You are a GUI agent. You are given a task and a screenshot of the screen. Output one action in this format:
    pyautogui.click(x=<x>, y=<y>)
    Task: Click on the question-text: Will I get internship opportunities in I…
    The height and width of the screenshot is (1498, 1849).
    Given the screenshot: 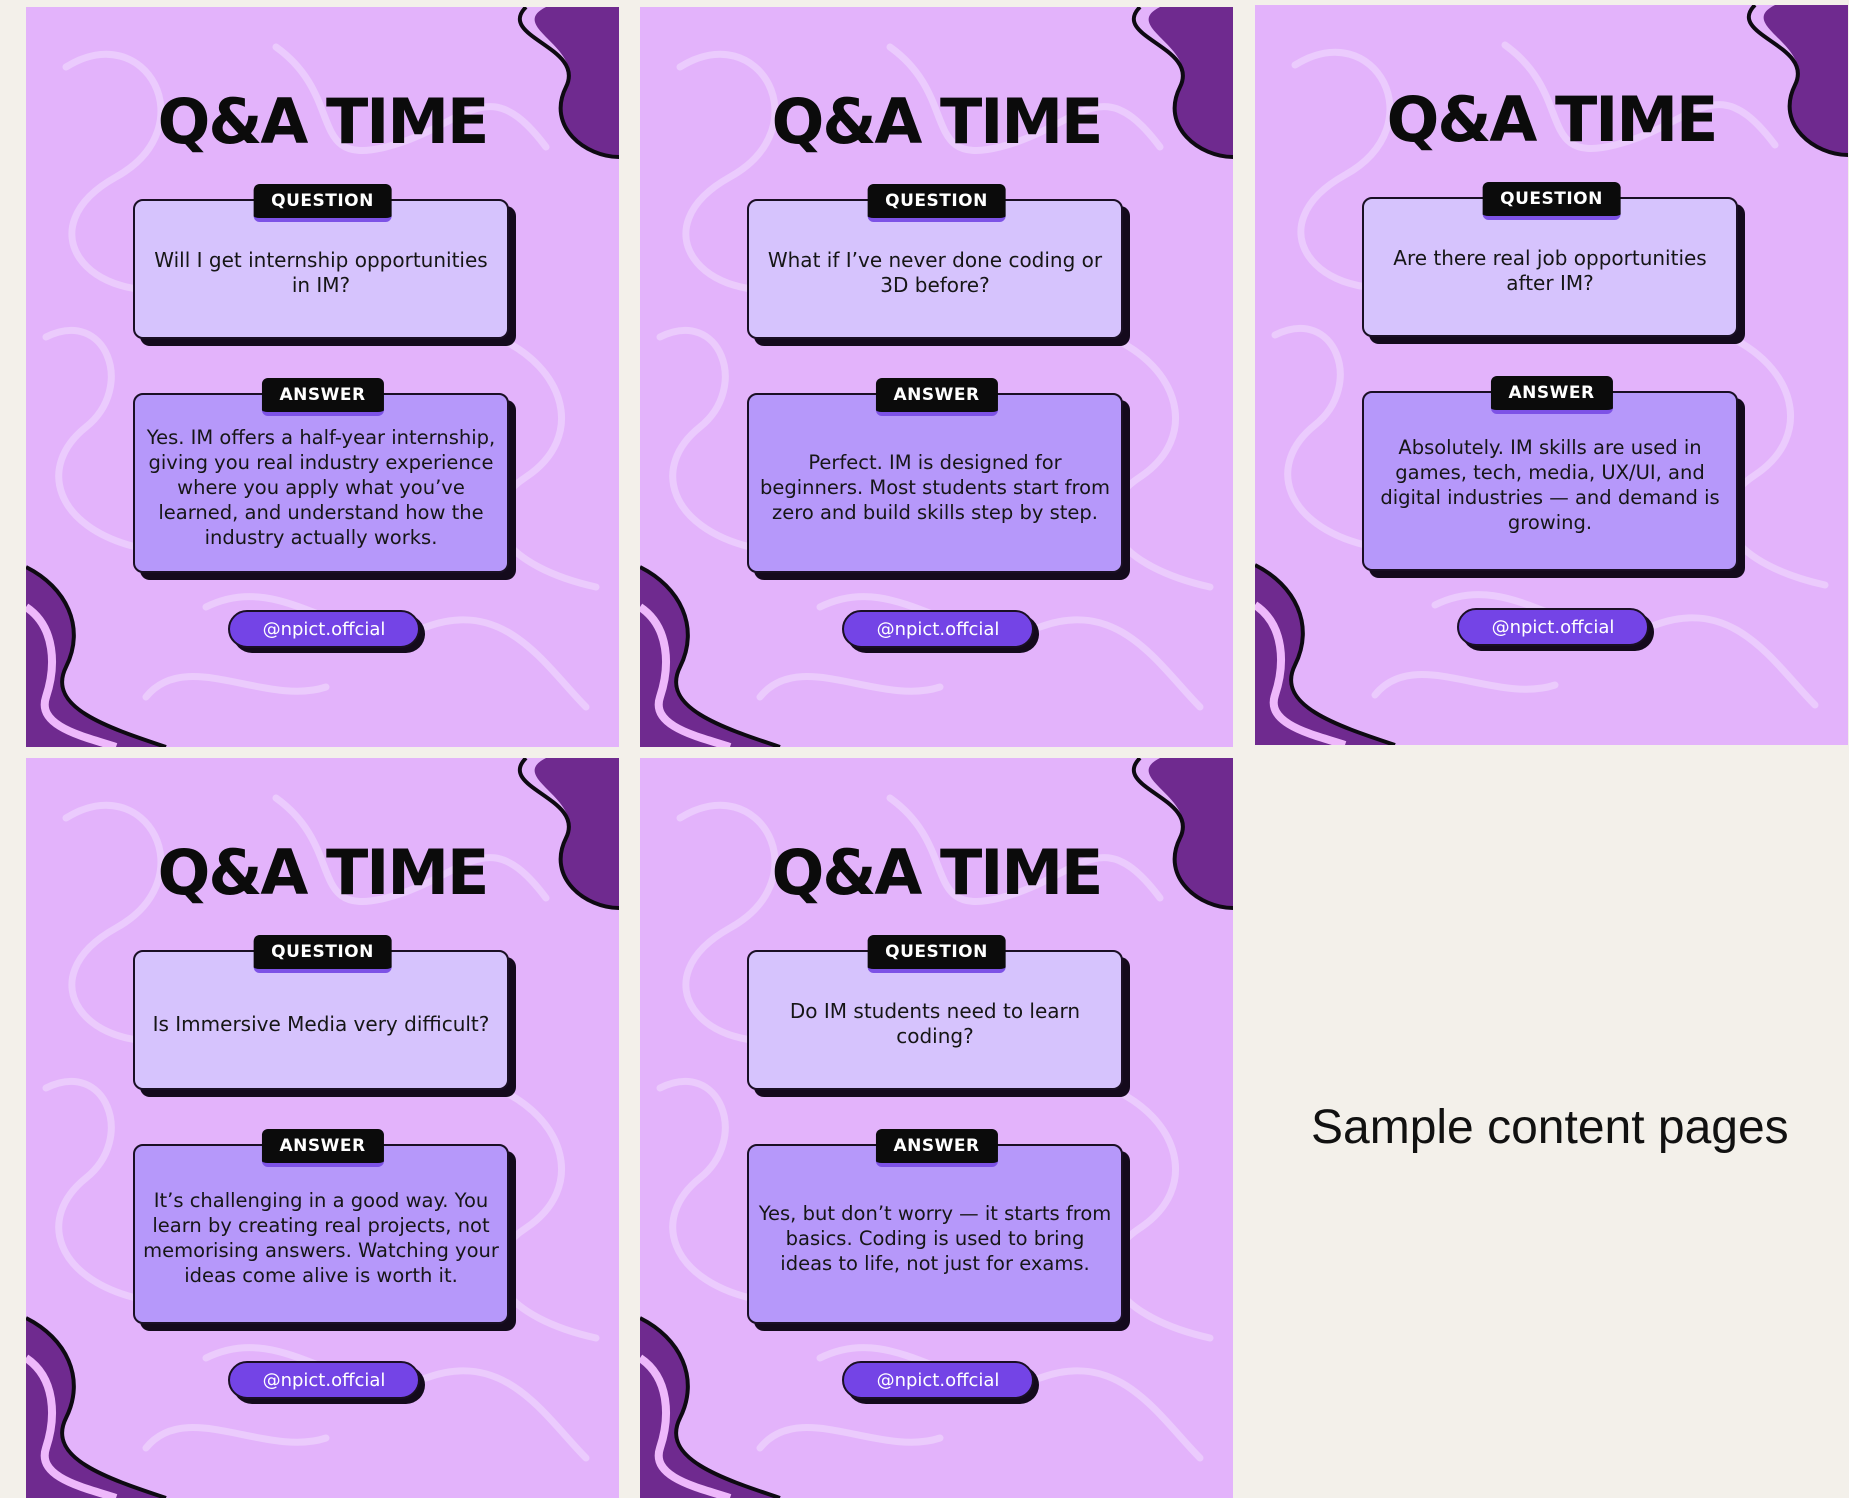 What is the action you would take?
    pyautogui.click(x=321, y=272)
    